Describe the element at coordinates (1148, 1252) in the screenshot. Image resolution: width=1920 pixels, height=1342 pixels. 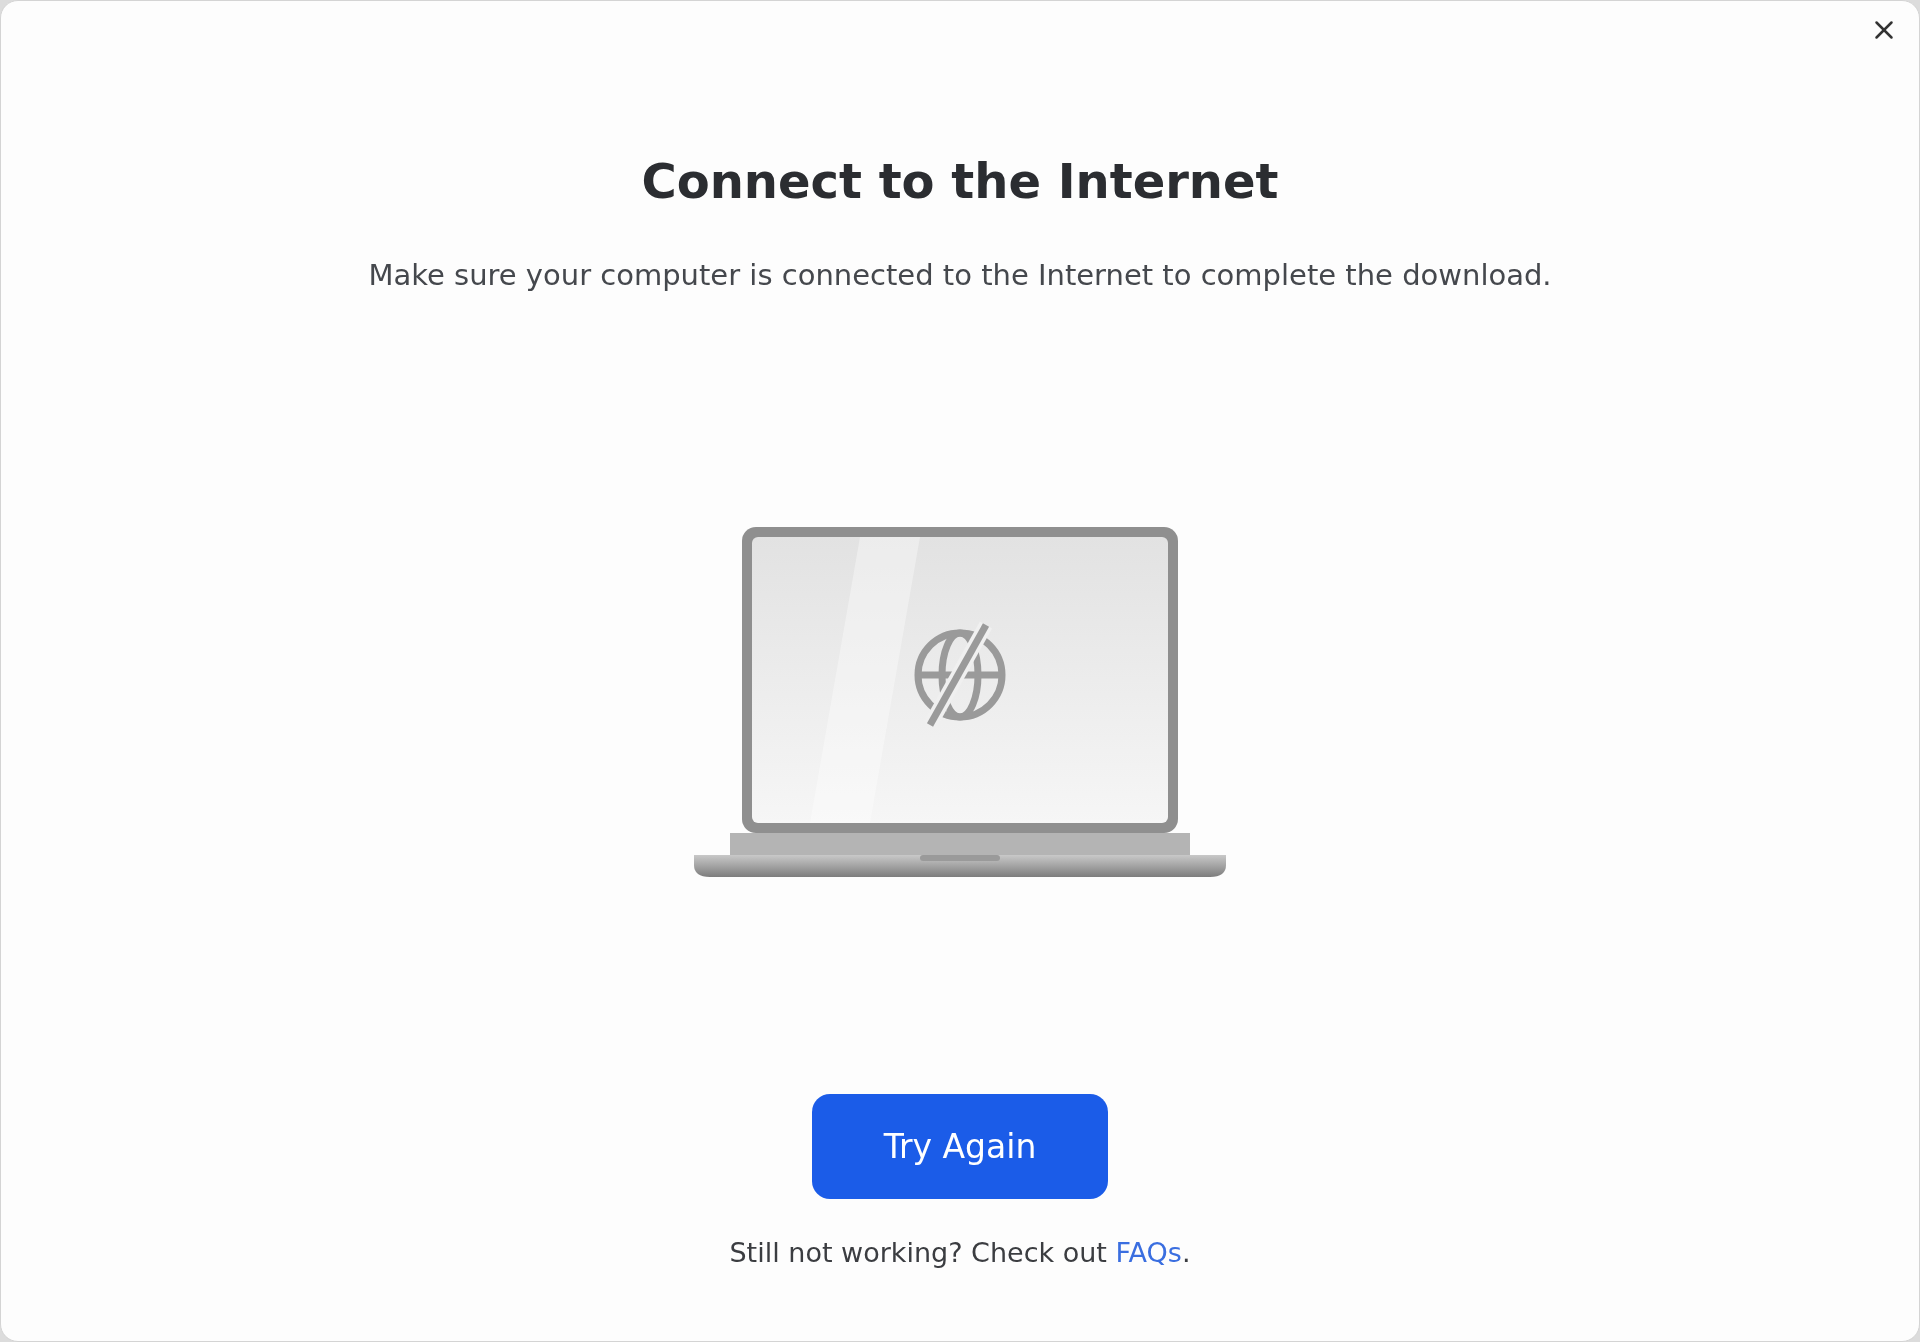
I see `faq-link: FAQs` at that location.